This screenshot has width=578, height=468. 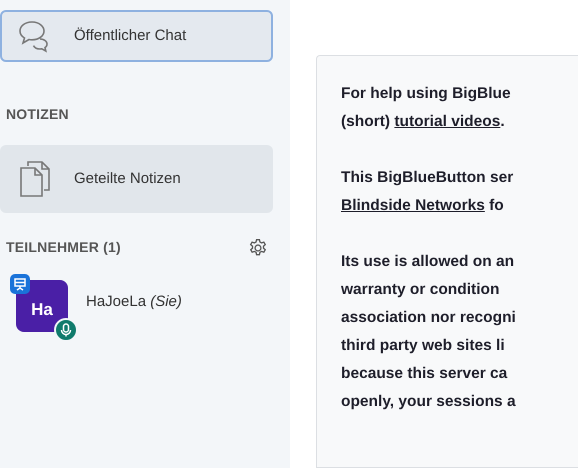 What do you see at coordinates (35, 179) in the screenshot?
I see `documents-icon` at bounding box center [35, 179].